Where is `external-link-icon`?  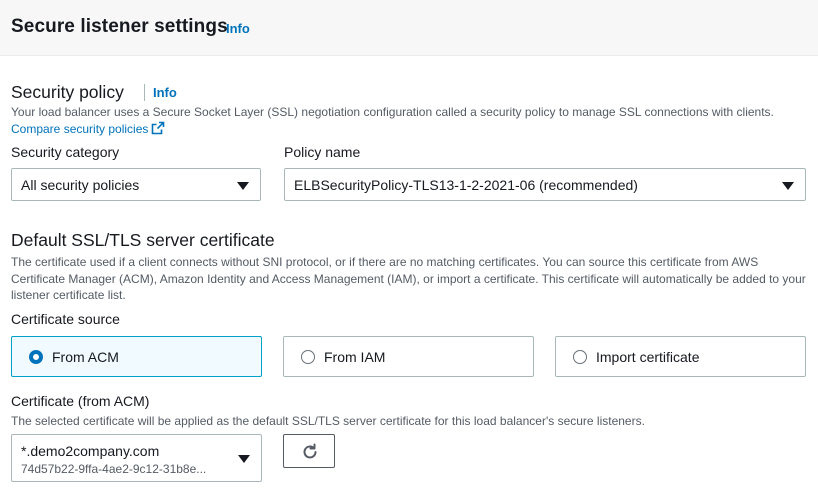 external-link-icon is located at coordinates (158, 127).